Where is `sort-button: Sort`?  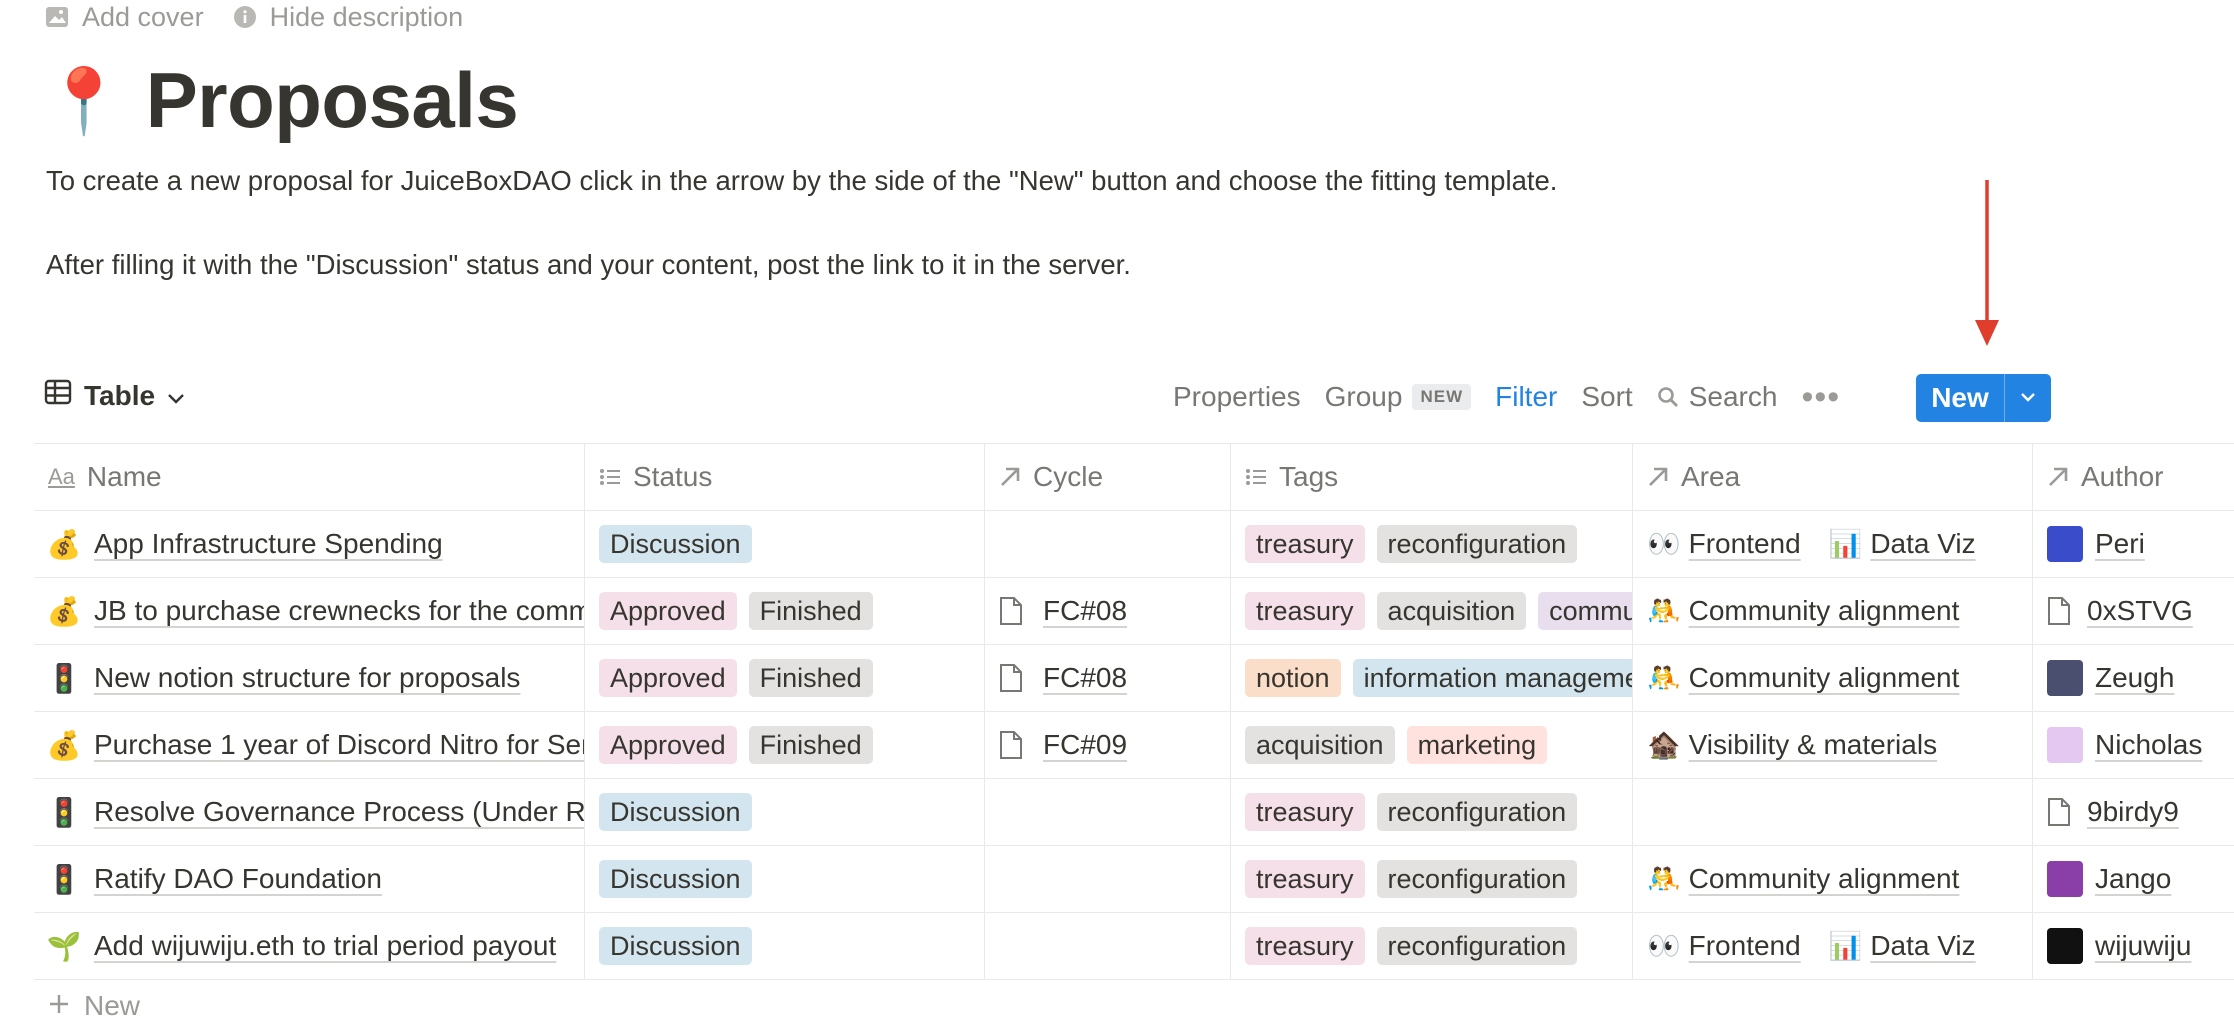 sort-button: Sort is located at coordinates (1606, 397).